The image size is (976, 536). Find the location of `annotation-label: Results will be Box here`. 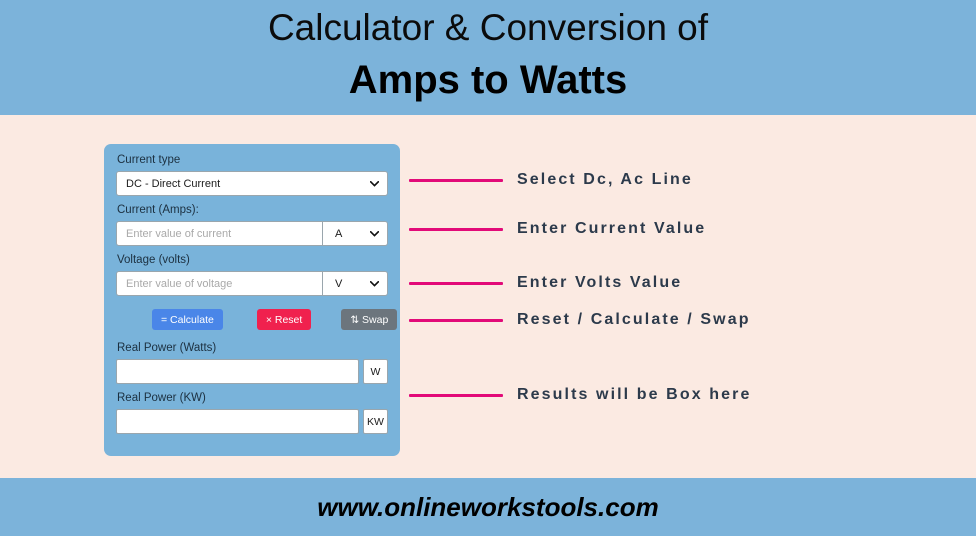

annotation-label: Results will be Box here is located at coordinates (634, 394).